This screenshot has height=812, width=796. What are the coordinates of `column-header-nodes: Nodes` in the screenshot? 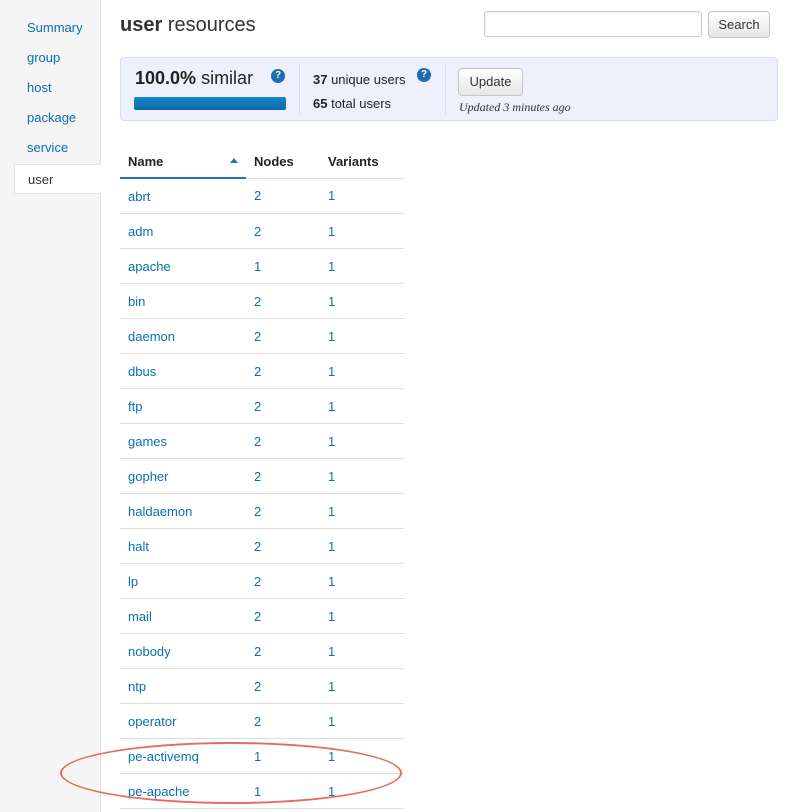 It's located at (283, 162).